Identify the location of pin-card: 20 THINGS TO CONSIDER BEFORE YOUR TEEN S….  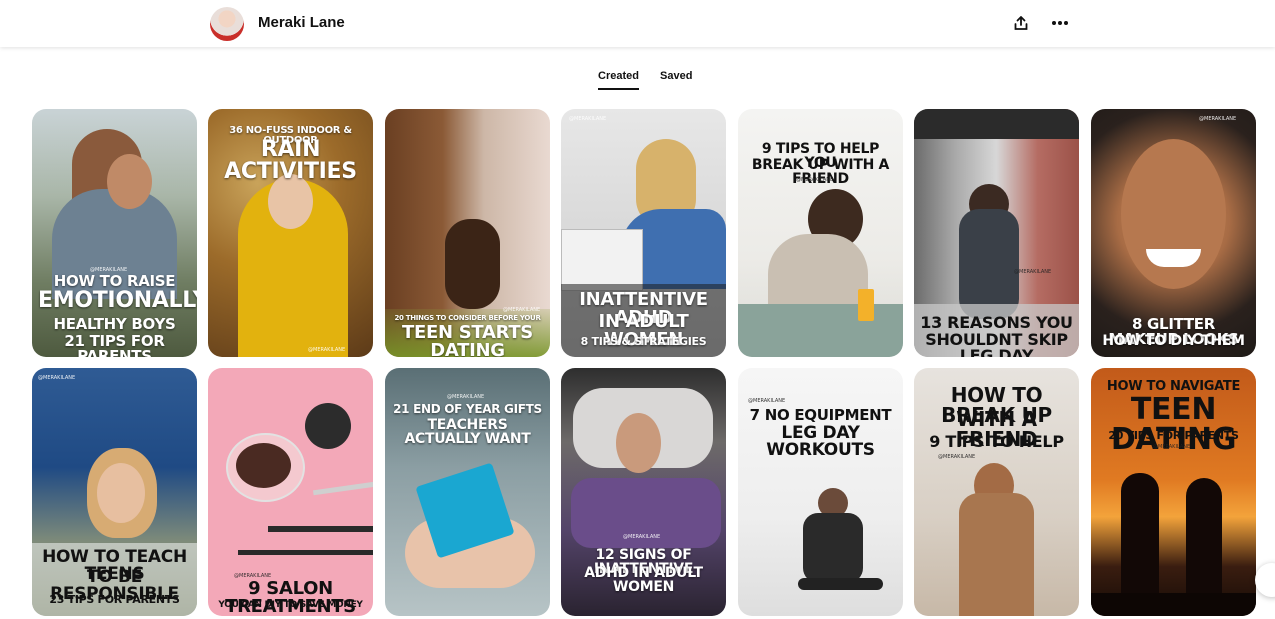
(467, 233).